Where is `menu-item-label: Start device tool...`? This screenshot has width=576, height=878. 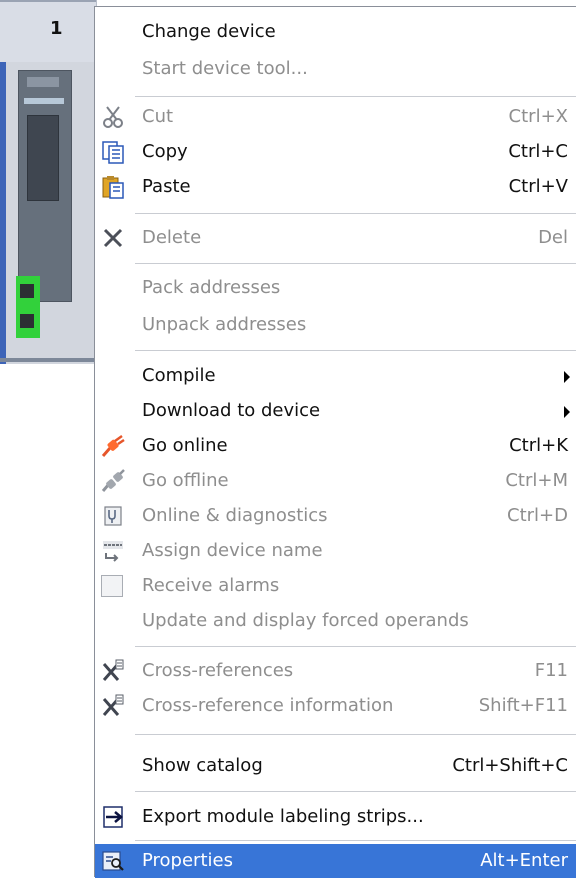
menu-item-label: Start device tool... is located at coordinates (225, 68).